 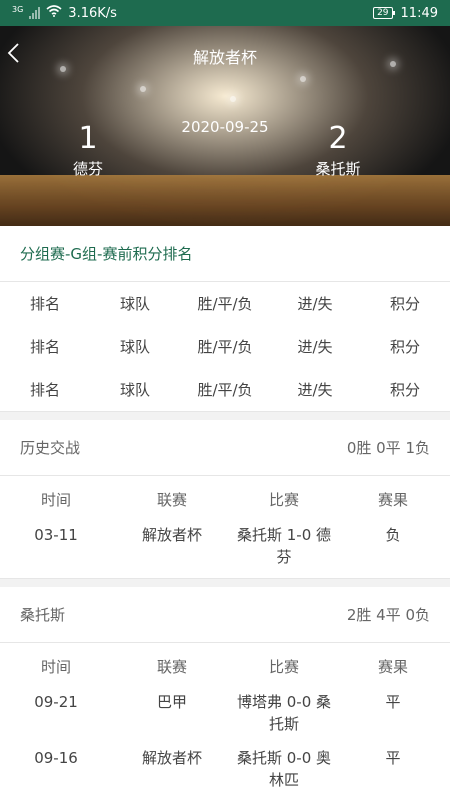 I want to click on status-bar: 3G 3.16K/s 29 11:49, so click(x=225, y=13).